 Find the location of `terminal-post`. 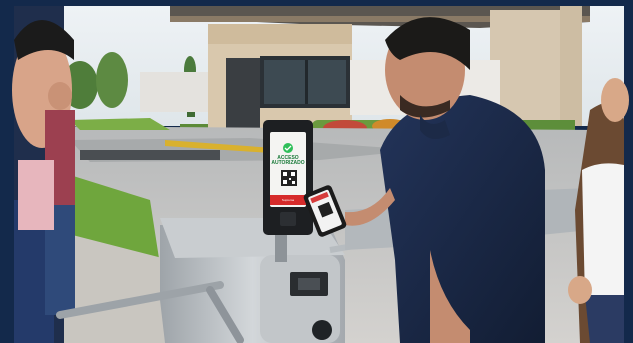

terminal-post is located at coordinates (281, 247).